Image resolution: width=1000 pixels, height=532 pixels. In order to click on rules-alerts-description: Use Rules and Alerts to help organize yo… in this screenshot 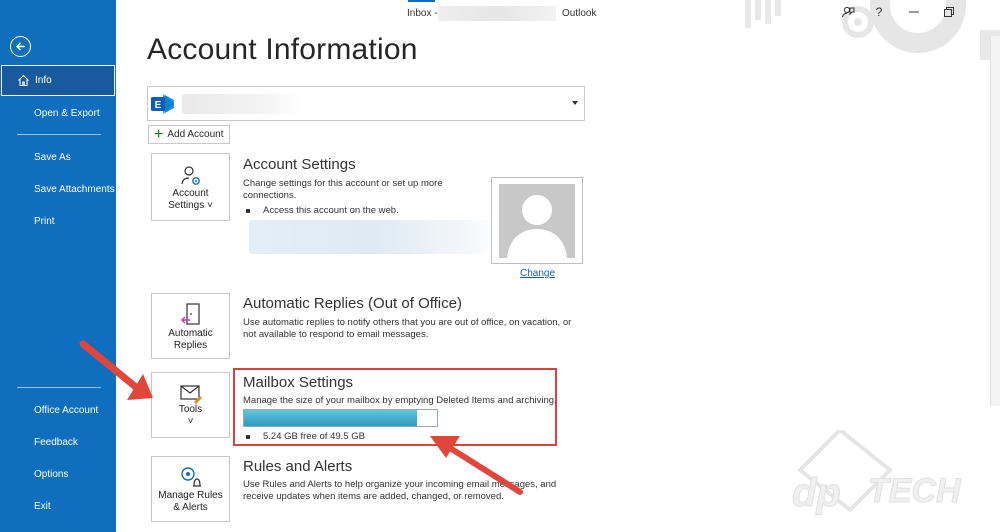, I will do `click(400, 490)`.